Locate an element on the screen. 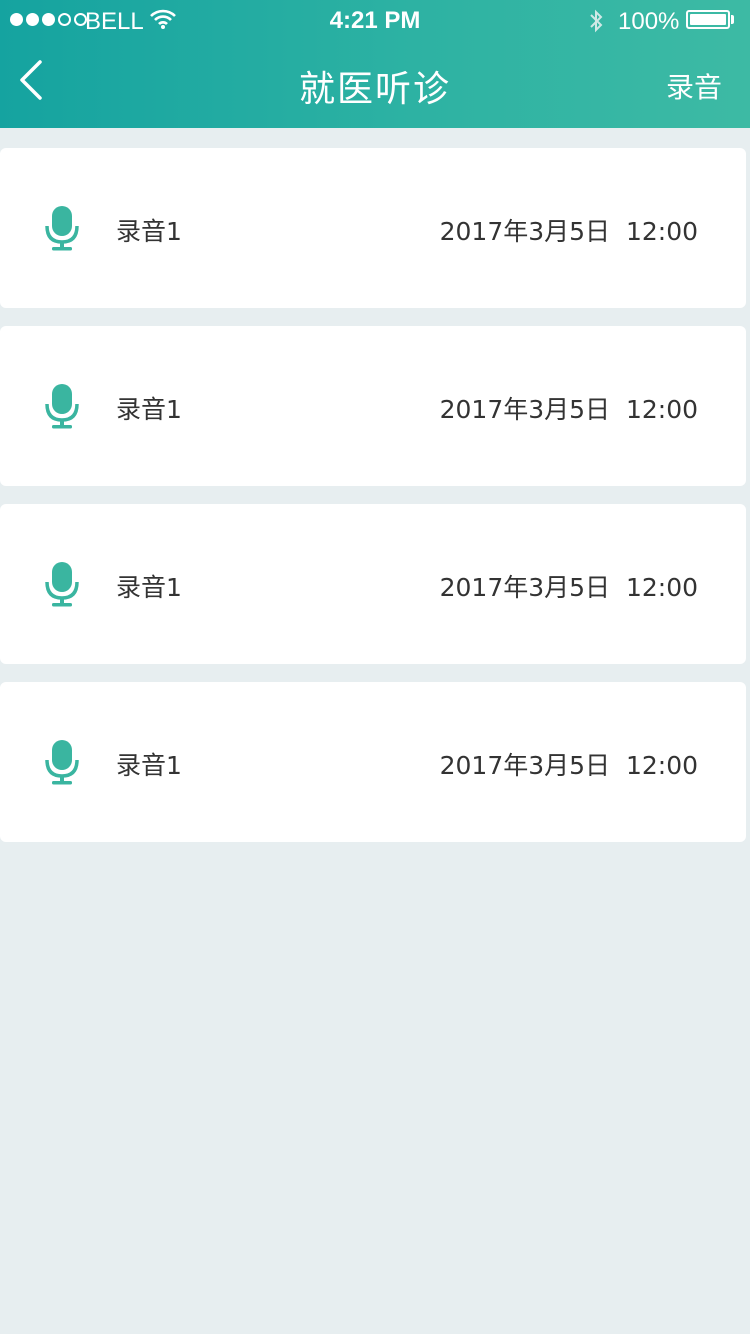 Image resolution: width=750 pixels, height=1334 pixels. bluetooth-icon is located at coordinates (596, 21).